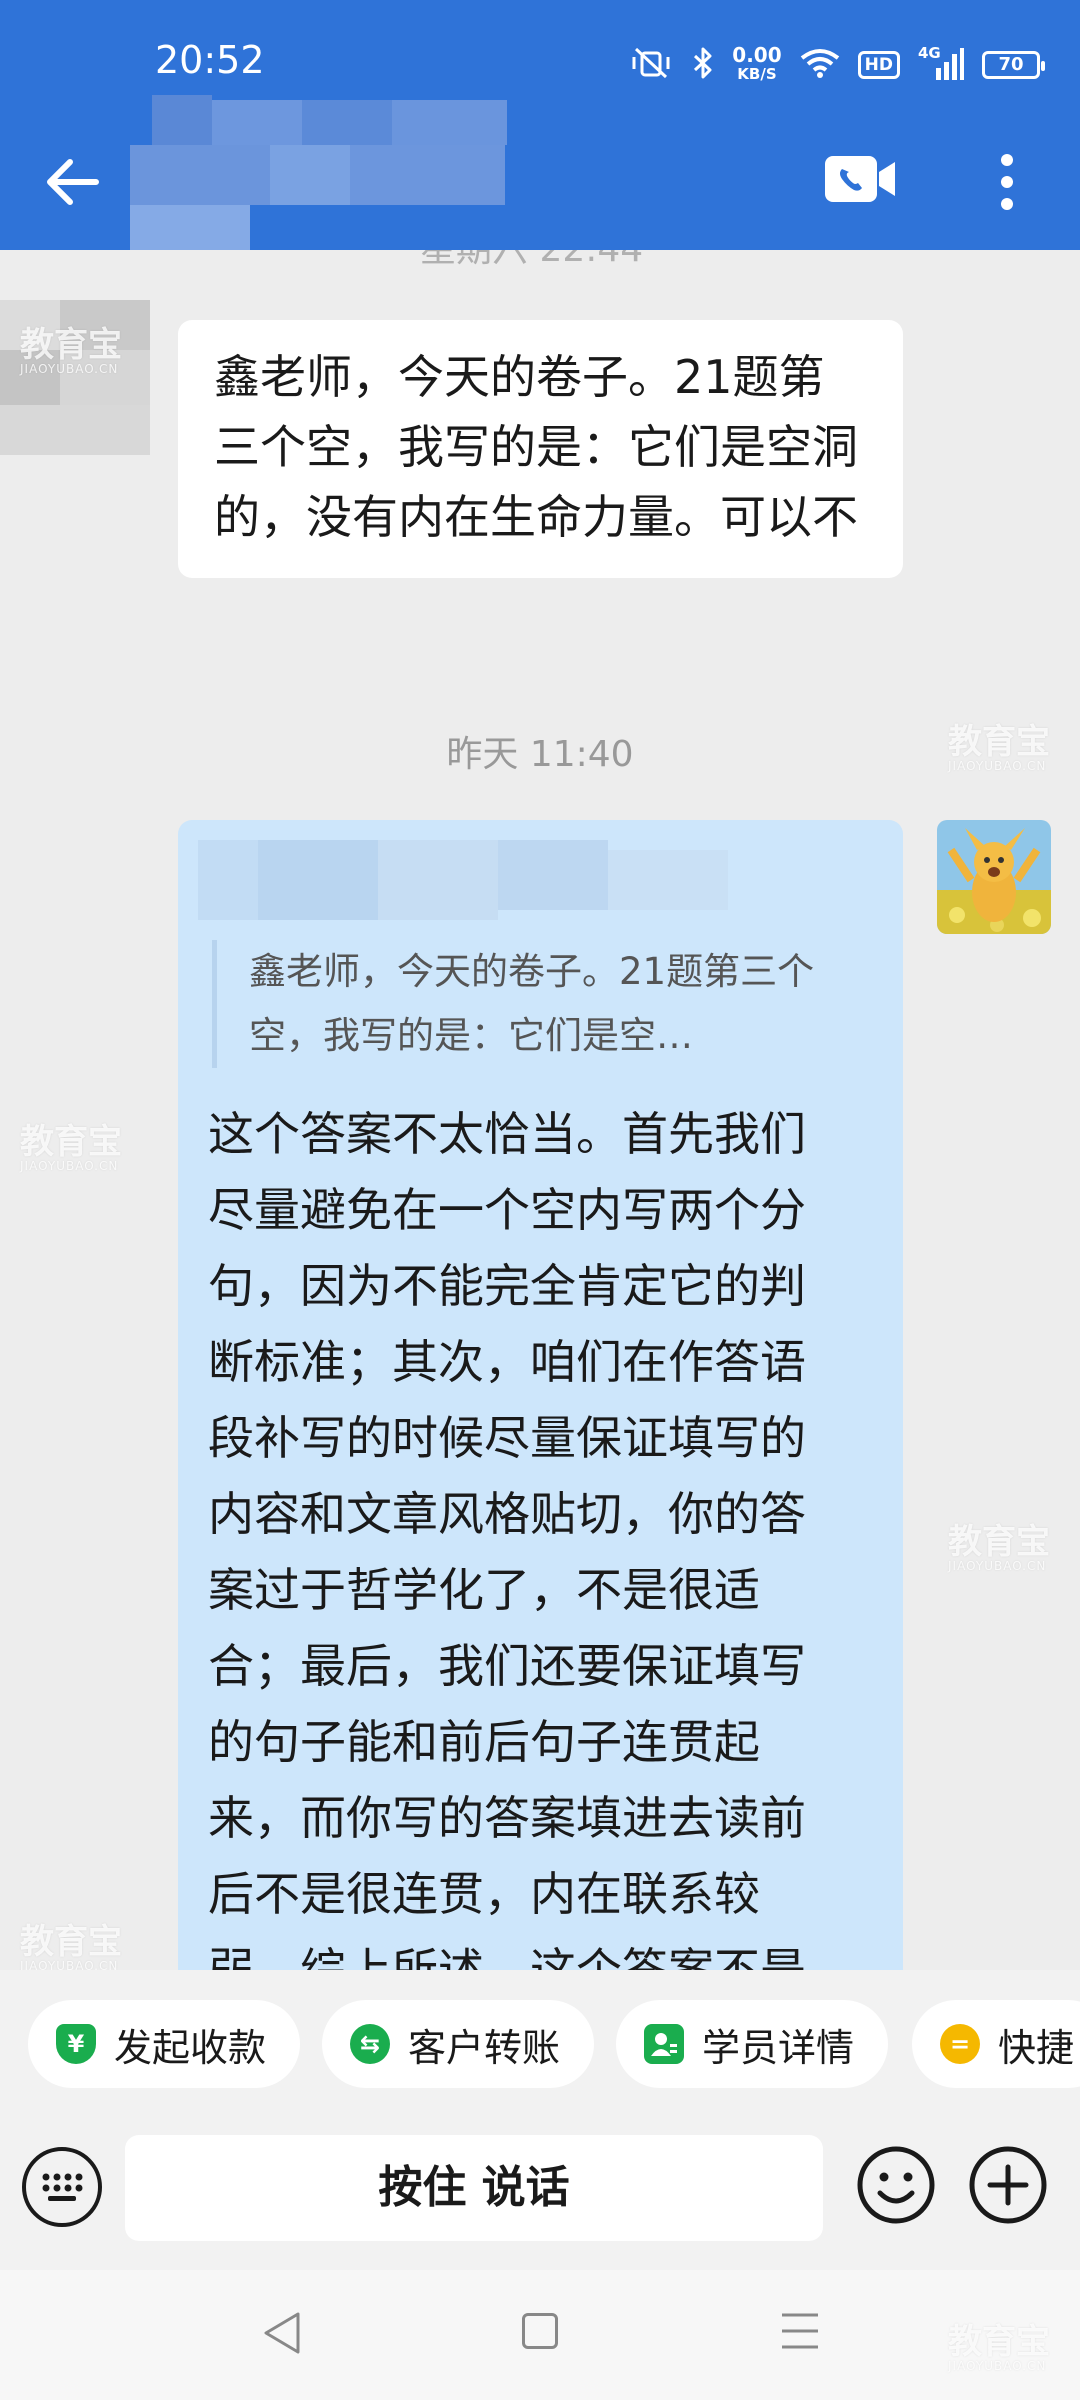 The height and width of the screenshot is (2400, 1080). Describe the element at coordinates (651, 65) in the screenshot. I see `vibrate-mute-icon` at that location.